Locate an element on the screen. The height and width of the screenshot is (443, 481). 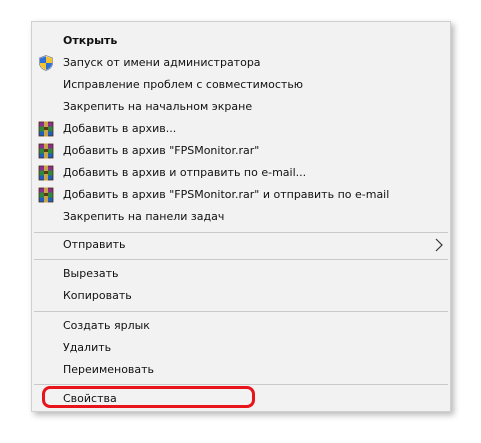
menu-item-run-as-admin: Запуск от имени администратора is located at coordinates (241, 63).